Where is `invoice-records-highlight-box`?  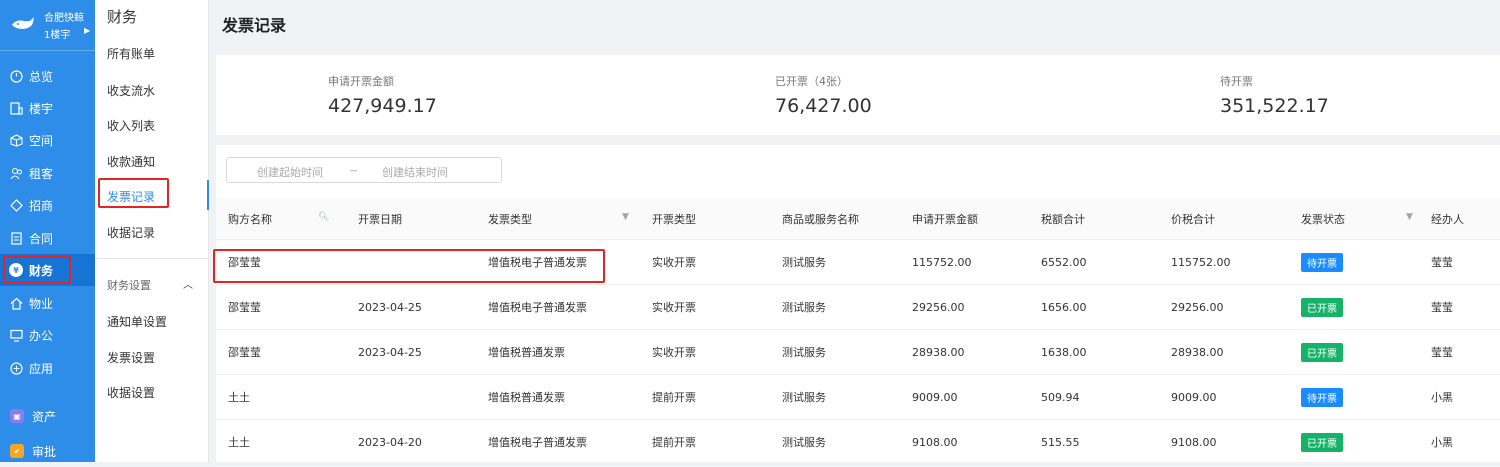 invoice-records-highlight-box is located at coordinates (133, 193).